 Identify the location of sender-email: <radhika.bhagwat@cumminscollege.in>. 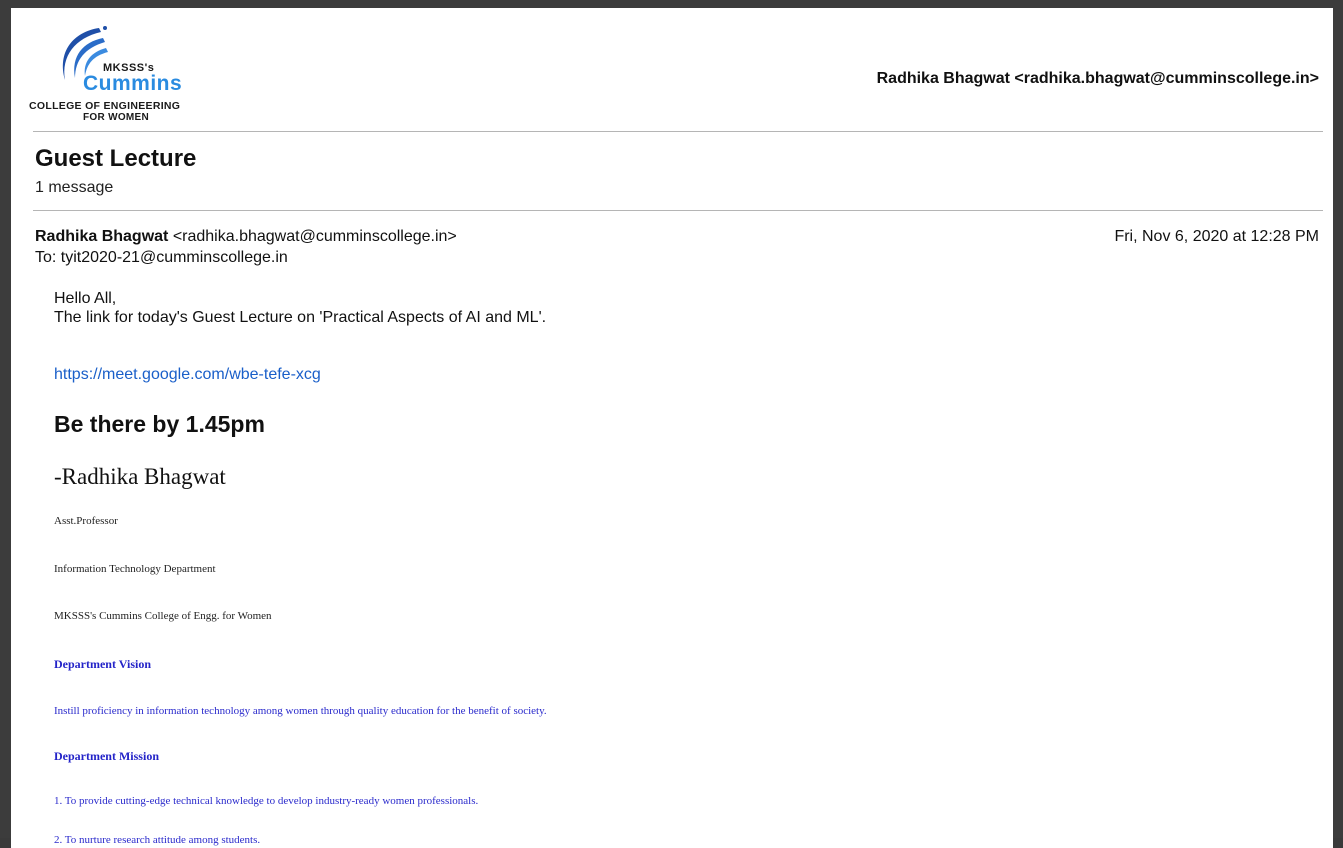
(314, 236).